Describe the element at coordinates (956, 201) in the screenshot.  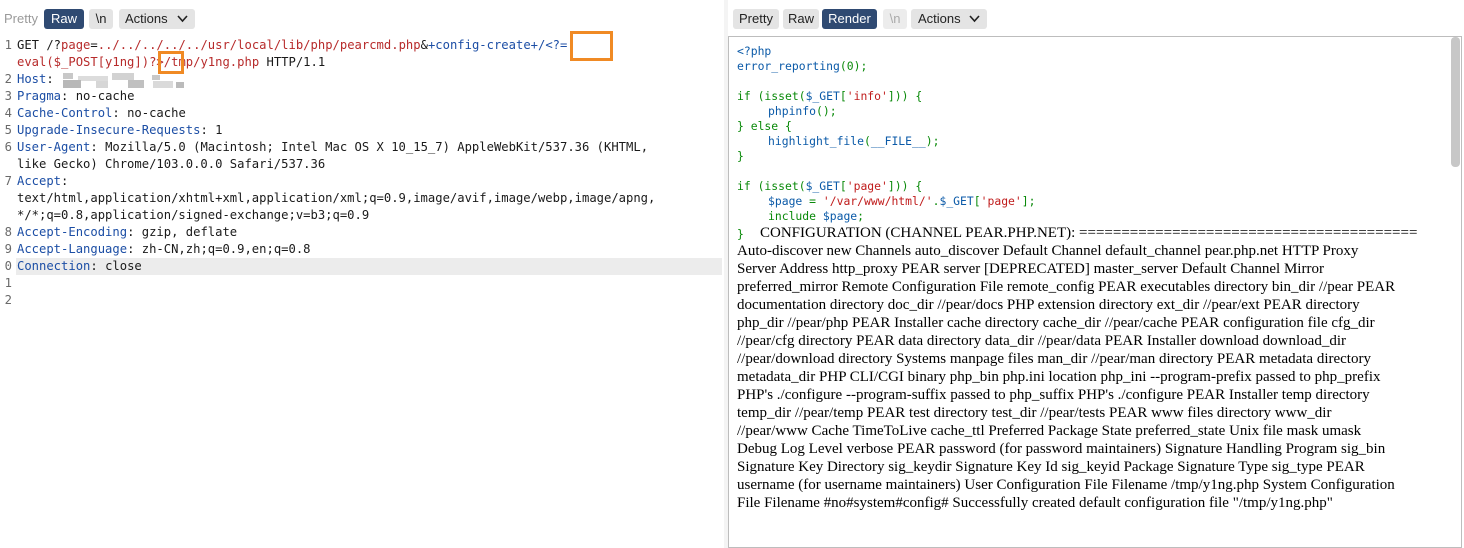
I see `php-token: $_GET` at that location.